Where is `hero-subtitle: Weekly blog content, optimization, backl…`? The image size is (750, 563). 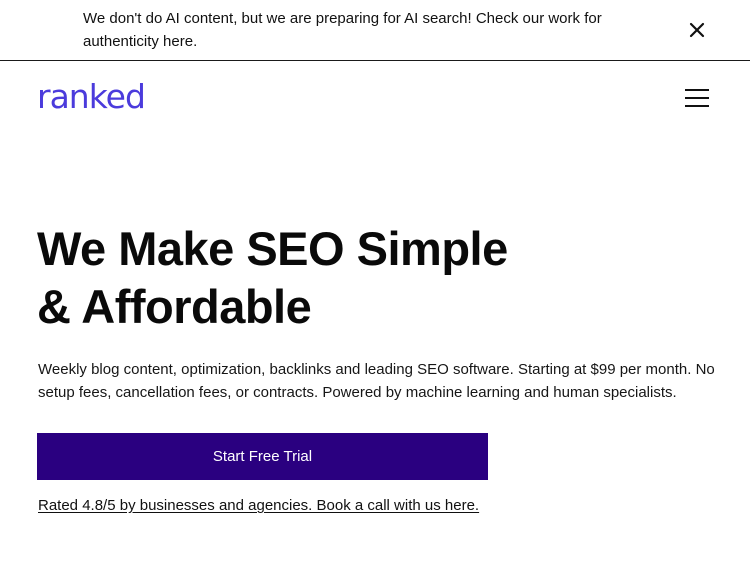 hero-subtitle: Weekly blog content, optimization, backl… is located at coordinates (376, 381).